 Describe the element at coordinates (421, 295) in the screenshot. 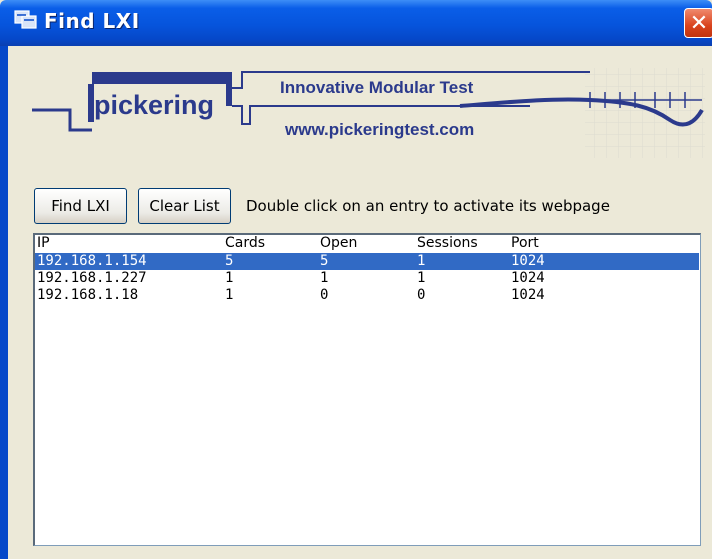

I see `cell-sessions: 0` at that location.